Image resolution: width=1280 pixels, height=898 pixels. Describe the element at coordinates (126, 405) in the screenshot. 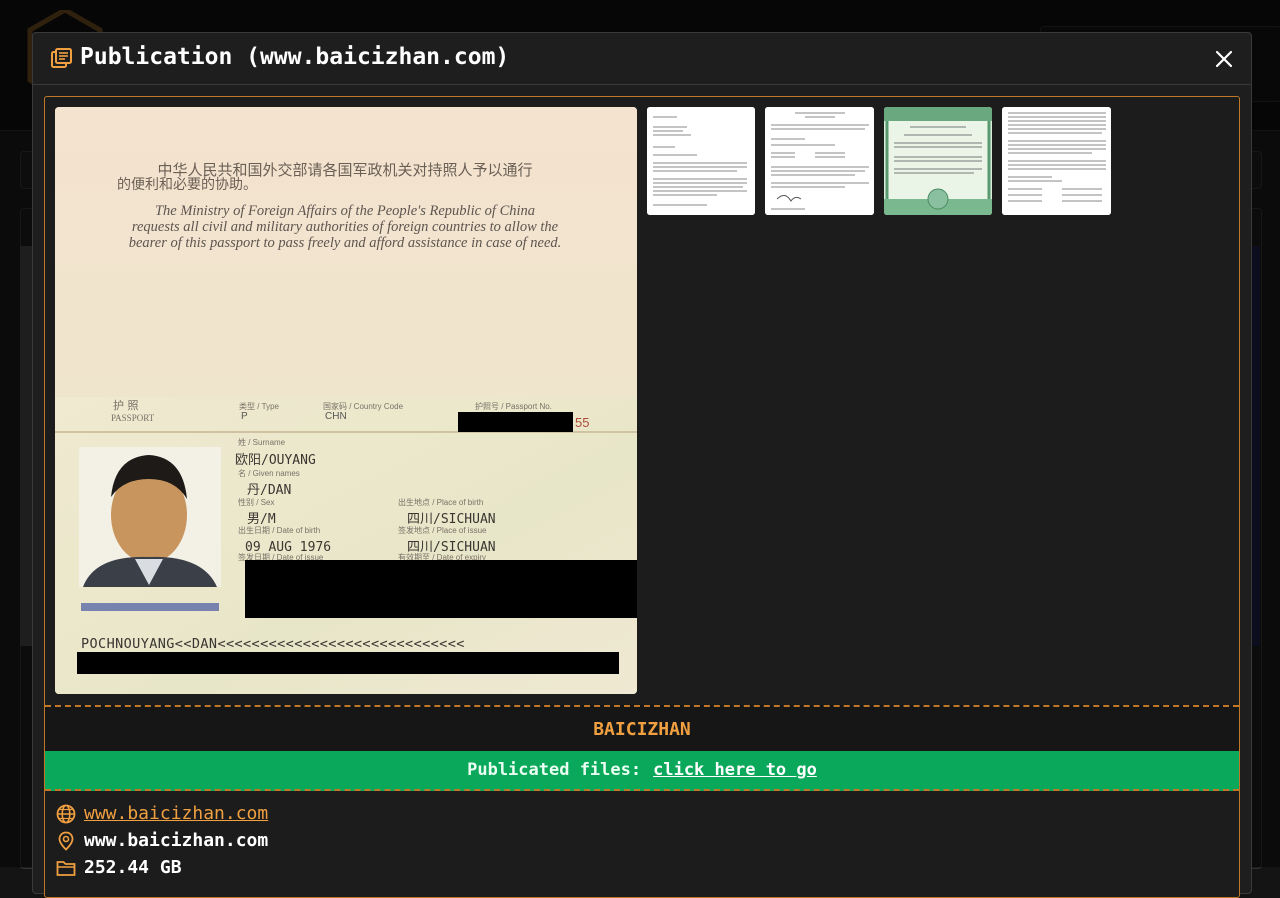

I see `passport-label-cn: 护 照` at that location.